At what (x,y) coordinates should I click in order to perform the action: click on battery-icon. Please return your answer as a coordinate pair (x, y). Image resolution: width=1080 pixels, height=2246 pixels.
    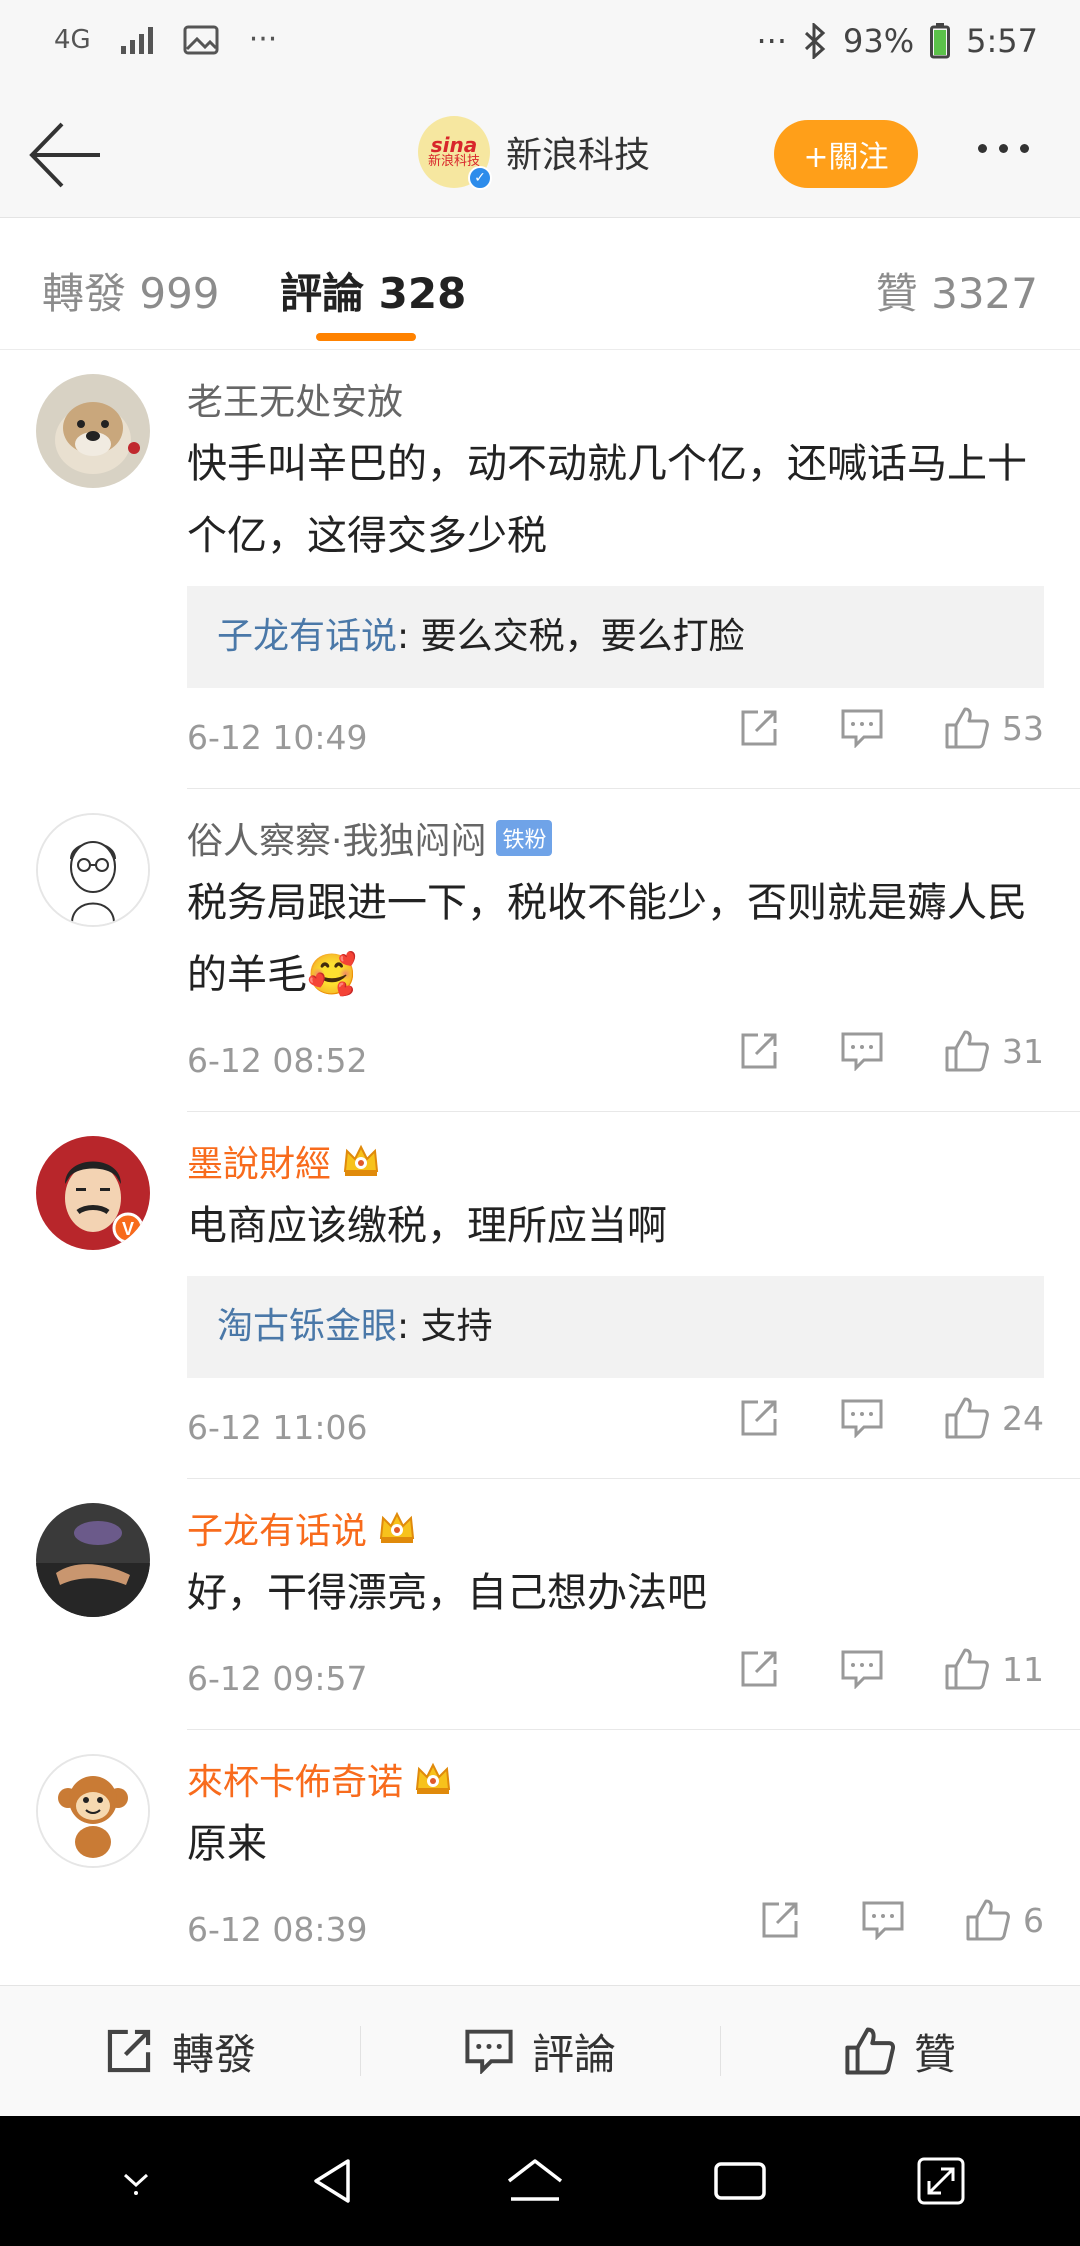
    Looking at the image, I should click on (940, 41).